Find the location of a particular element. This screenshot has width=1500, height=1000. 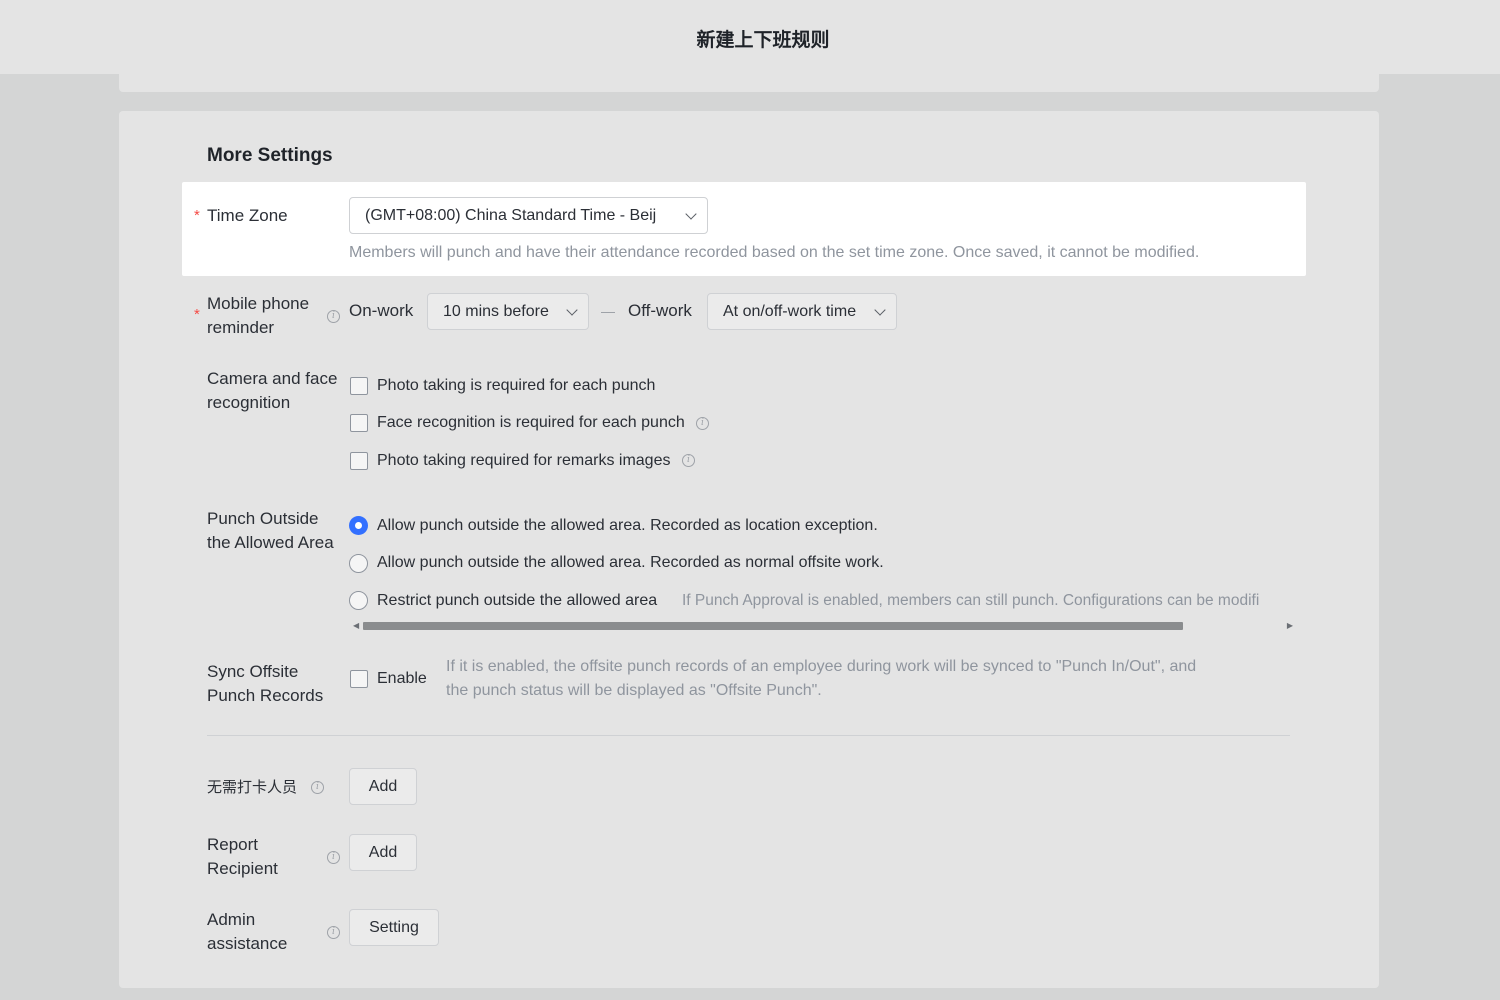

restrict-punch-radio is located at coordinates (358, 600).